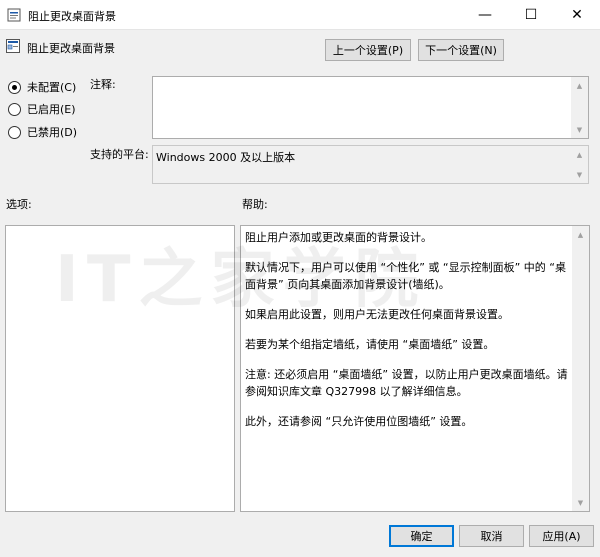  I want to click on comment-scrollbar: ▲ ▼, so click(579, 107).